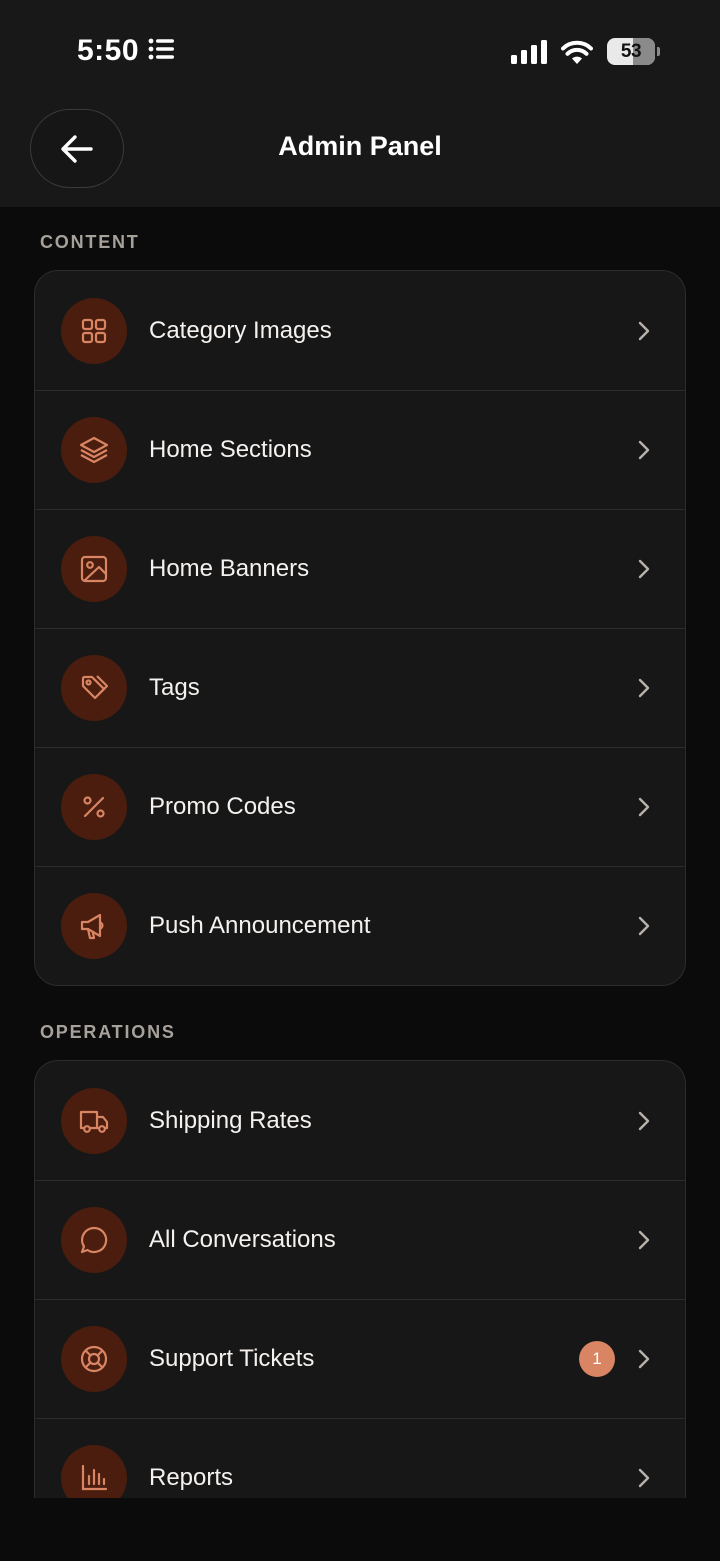 This screenshot has height=1561, width=720. I want to click on menu-item-label: Home Sections, so click(230, 449).